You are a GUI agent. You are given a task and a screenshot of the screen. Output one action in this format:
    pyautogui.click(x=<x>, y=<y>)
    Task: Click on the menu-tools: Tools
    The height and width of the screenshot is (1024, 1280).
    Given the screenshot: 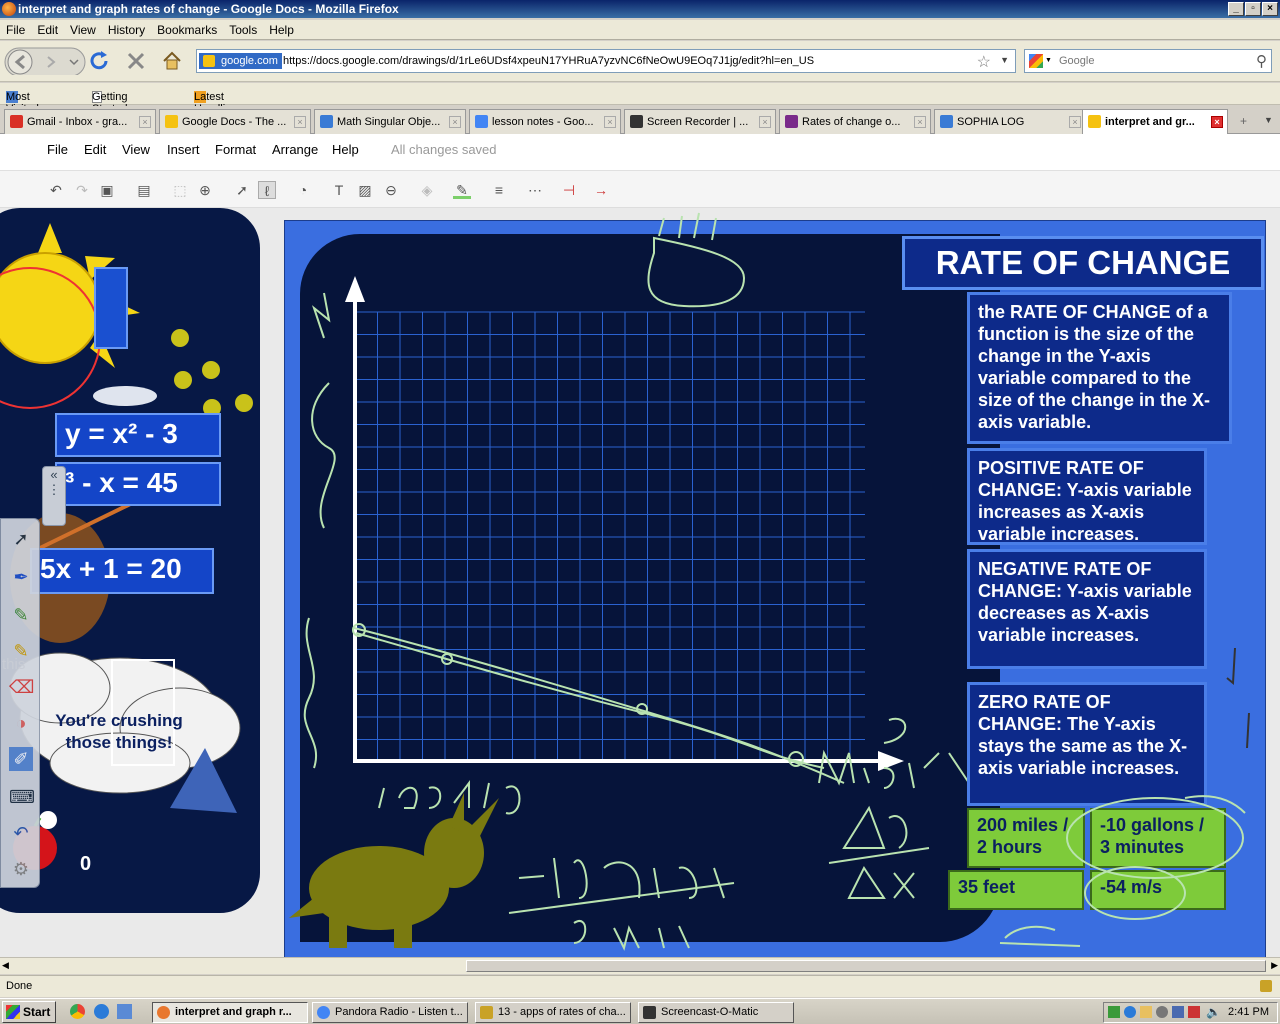 What is the action you would take?
    pyautogui.click(x=243, y=30)
    